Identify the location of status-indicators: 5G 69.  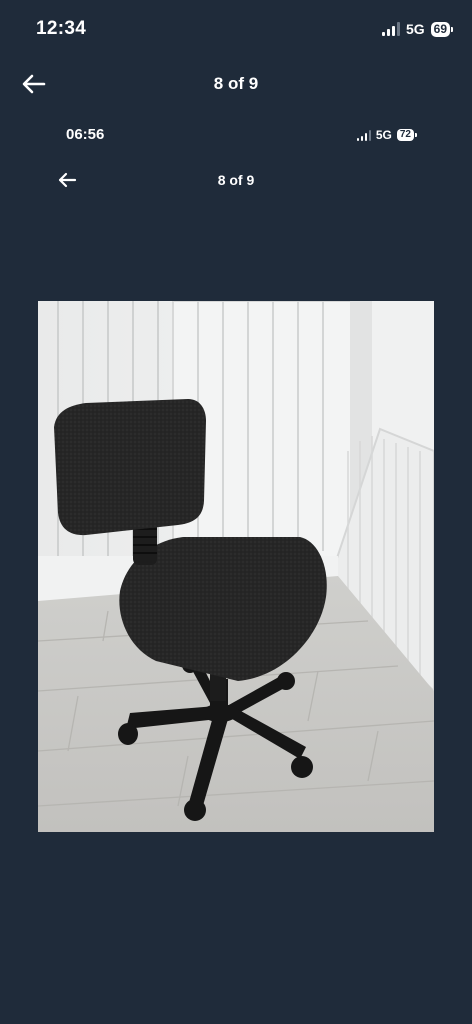
(417, 29).